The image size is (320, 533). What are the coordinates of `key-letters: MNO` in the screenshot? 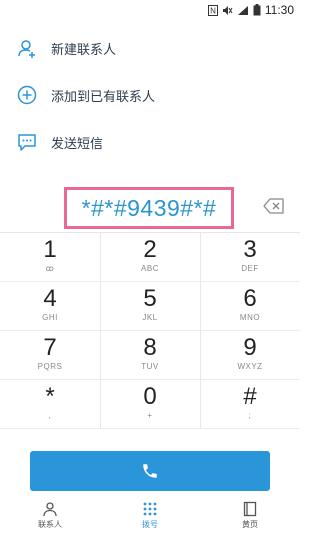 It's located at (250, 317).